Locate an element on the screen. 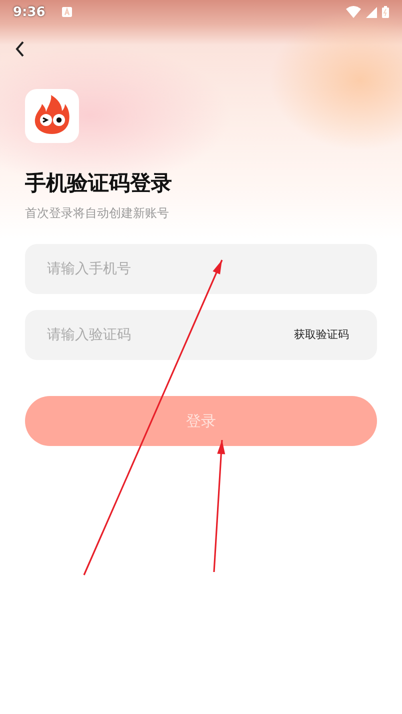 Image resolution: width=402 pixels, height=714 pixels. battery-icon is located at coordinates (385, 12).